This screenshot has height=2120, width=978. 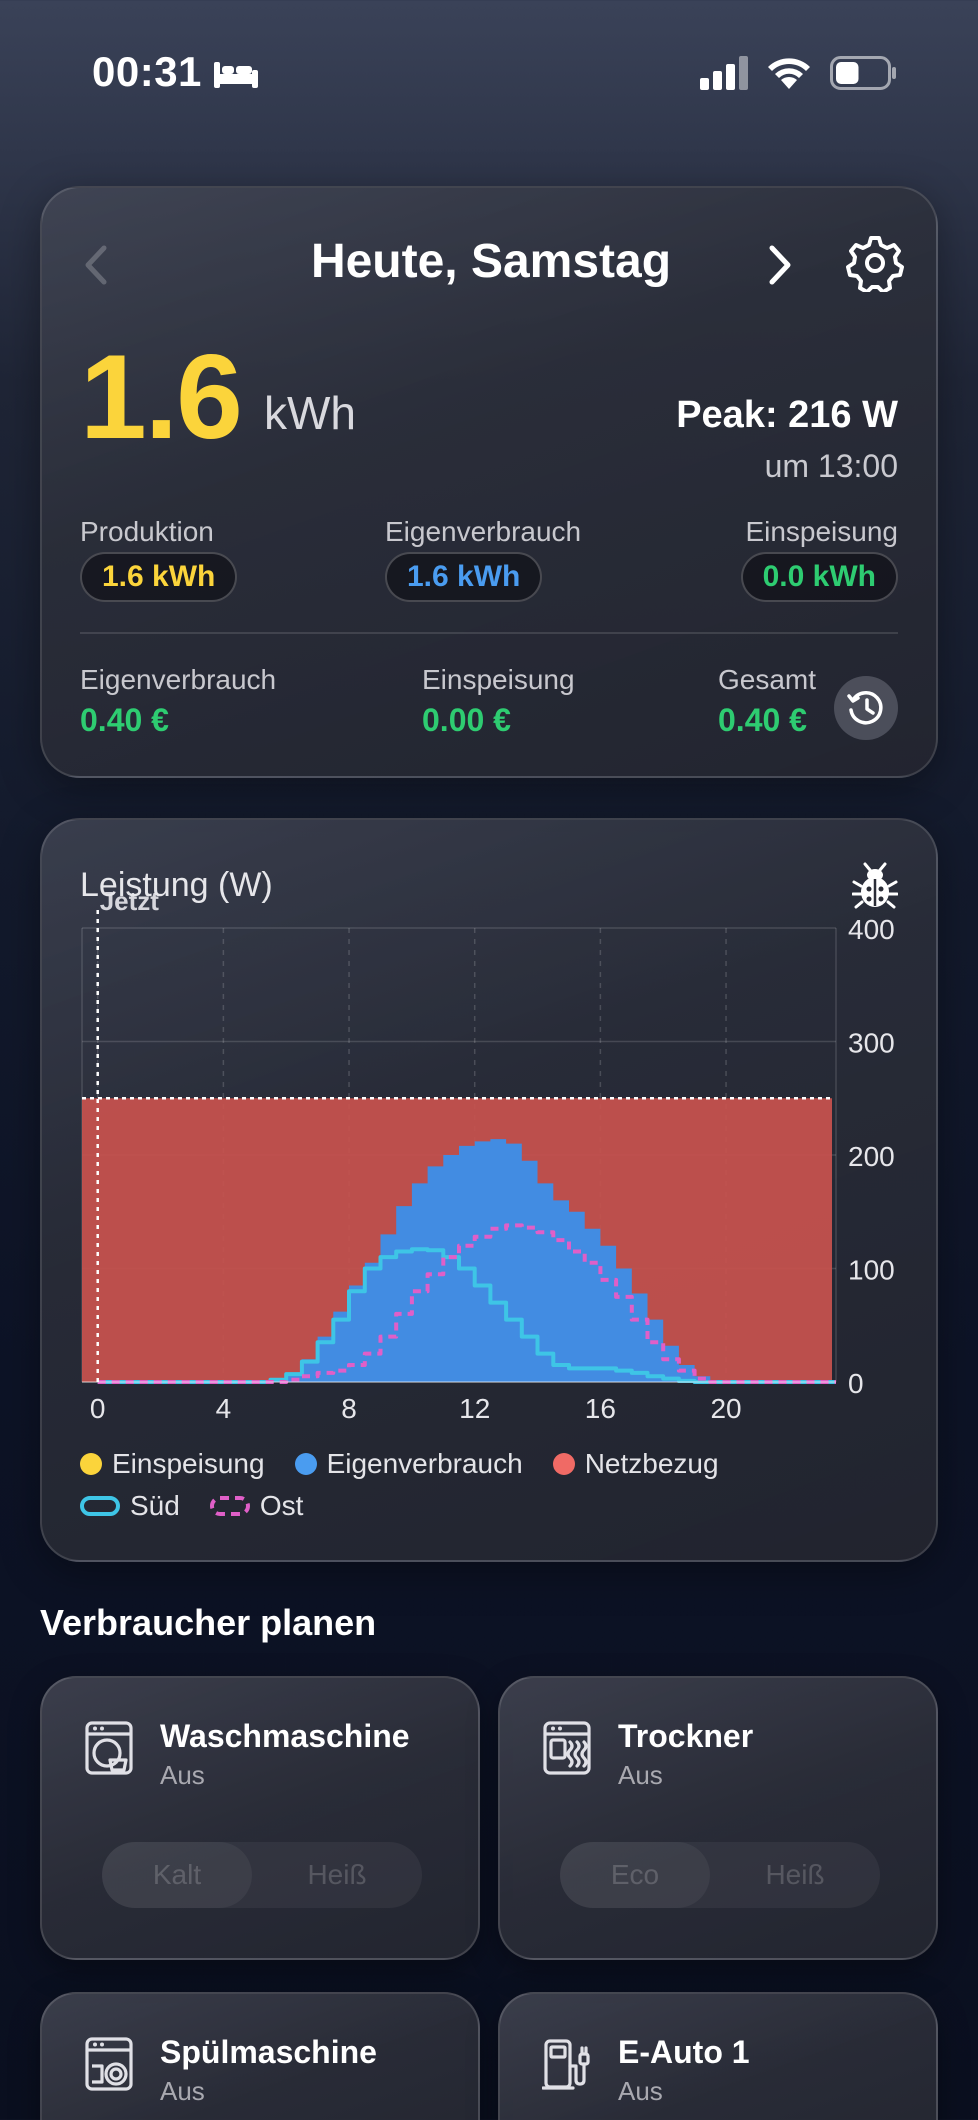 I want to click on y-tick-label: 200, so click(x=871, y=1156).